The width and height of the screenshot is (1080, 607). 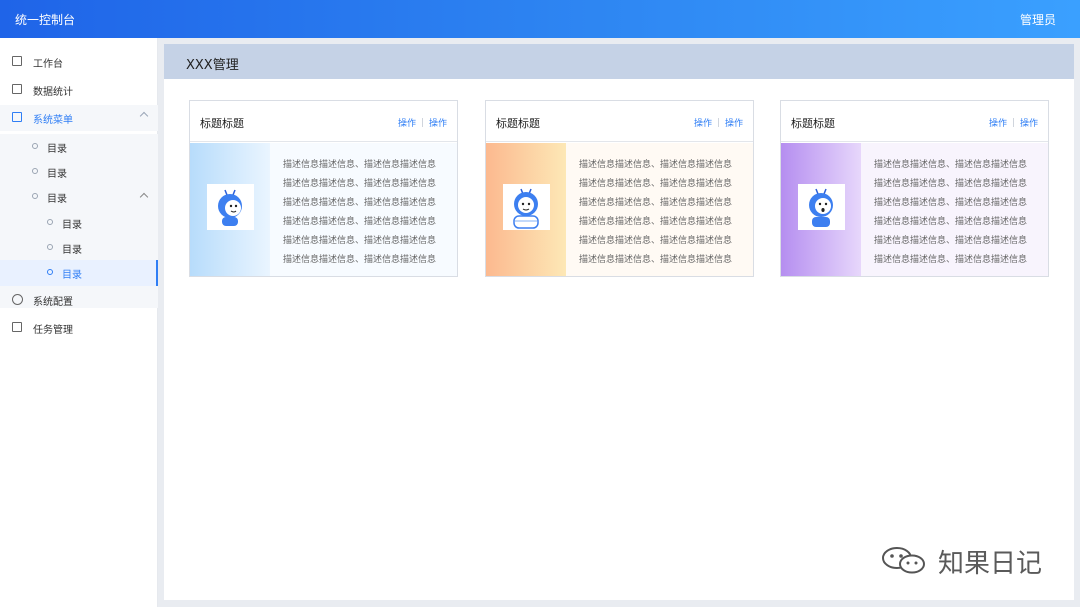 I want to click on submenu-item-active: 目录, so click(x=79, y=273).